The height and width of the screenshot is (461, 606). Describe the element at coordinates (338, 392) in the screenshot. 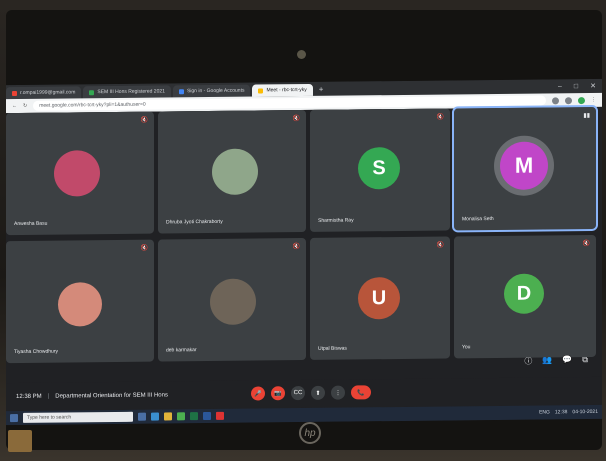

I see `more-options-button: ⋮` at that location.